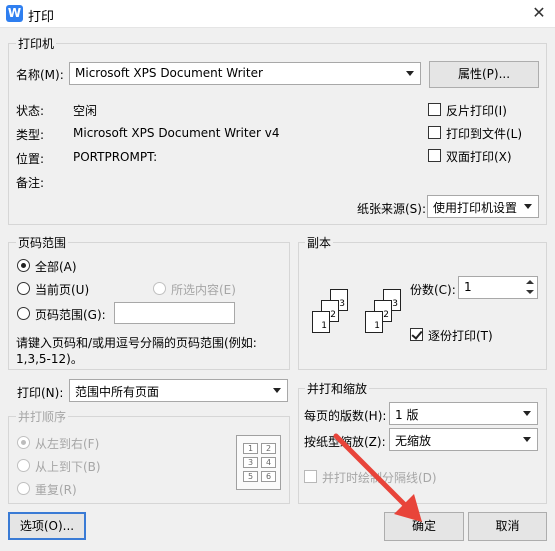 The image size is (555, 551). I want to click on print-order-group-title: 并打顺序, so click(42, 416).